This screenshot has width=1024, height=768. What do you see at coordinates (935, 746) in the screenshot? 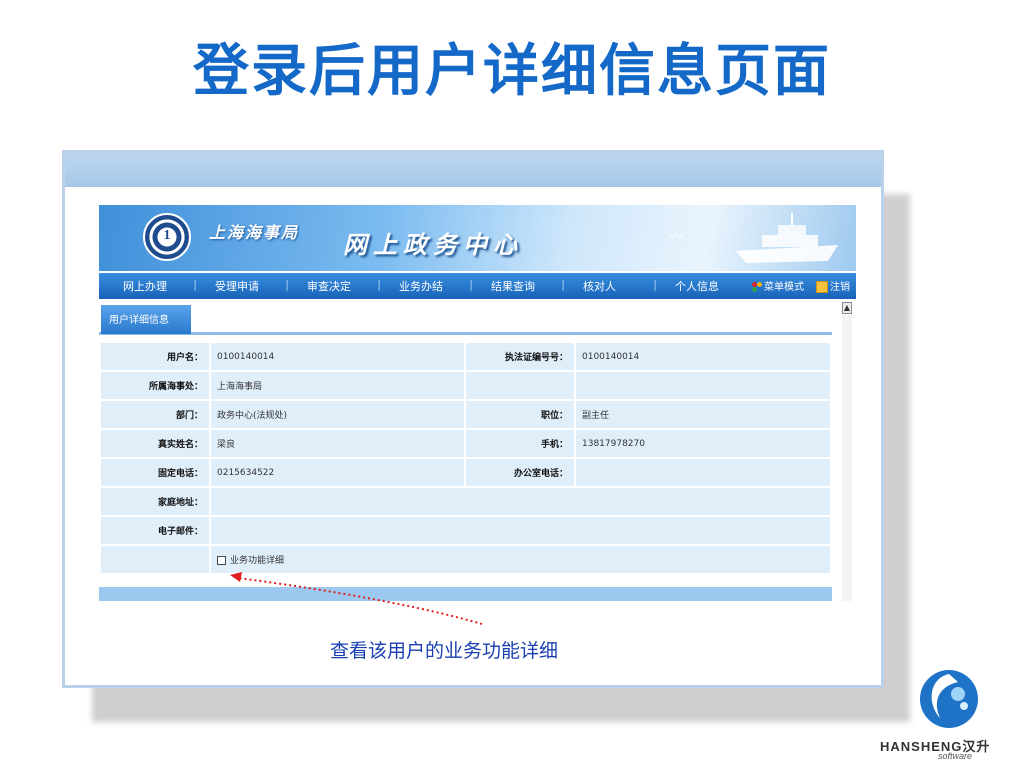
I see `brand-name: HANSHENG汉升` at bounding box center [935, 746].